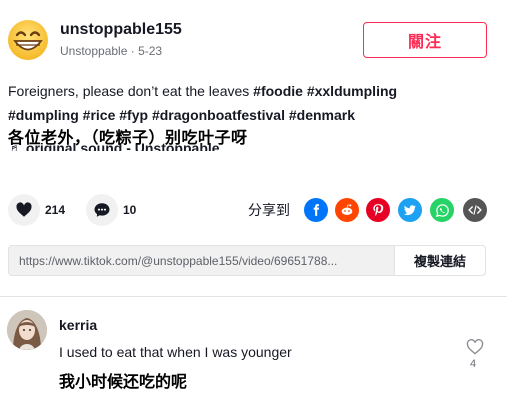  I want to click on hashtag: #denmark, so click(322, 115).